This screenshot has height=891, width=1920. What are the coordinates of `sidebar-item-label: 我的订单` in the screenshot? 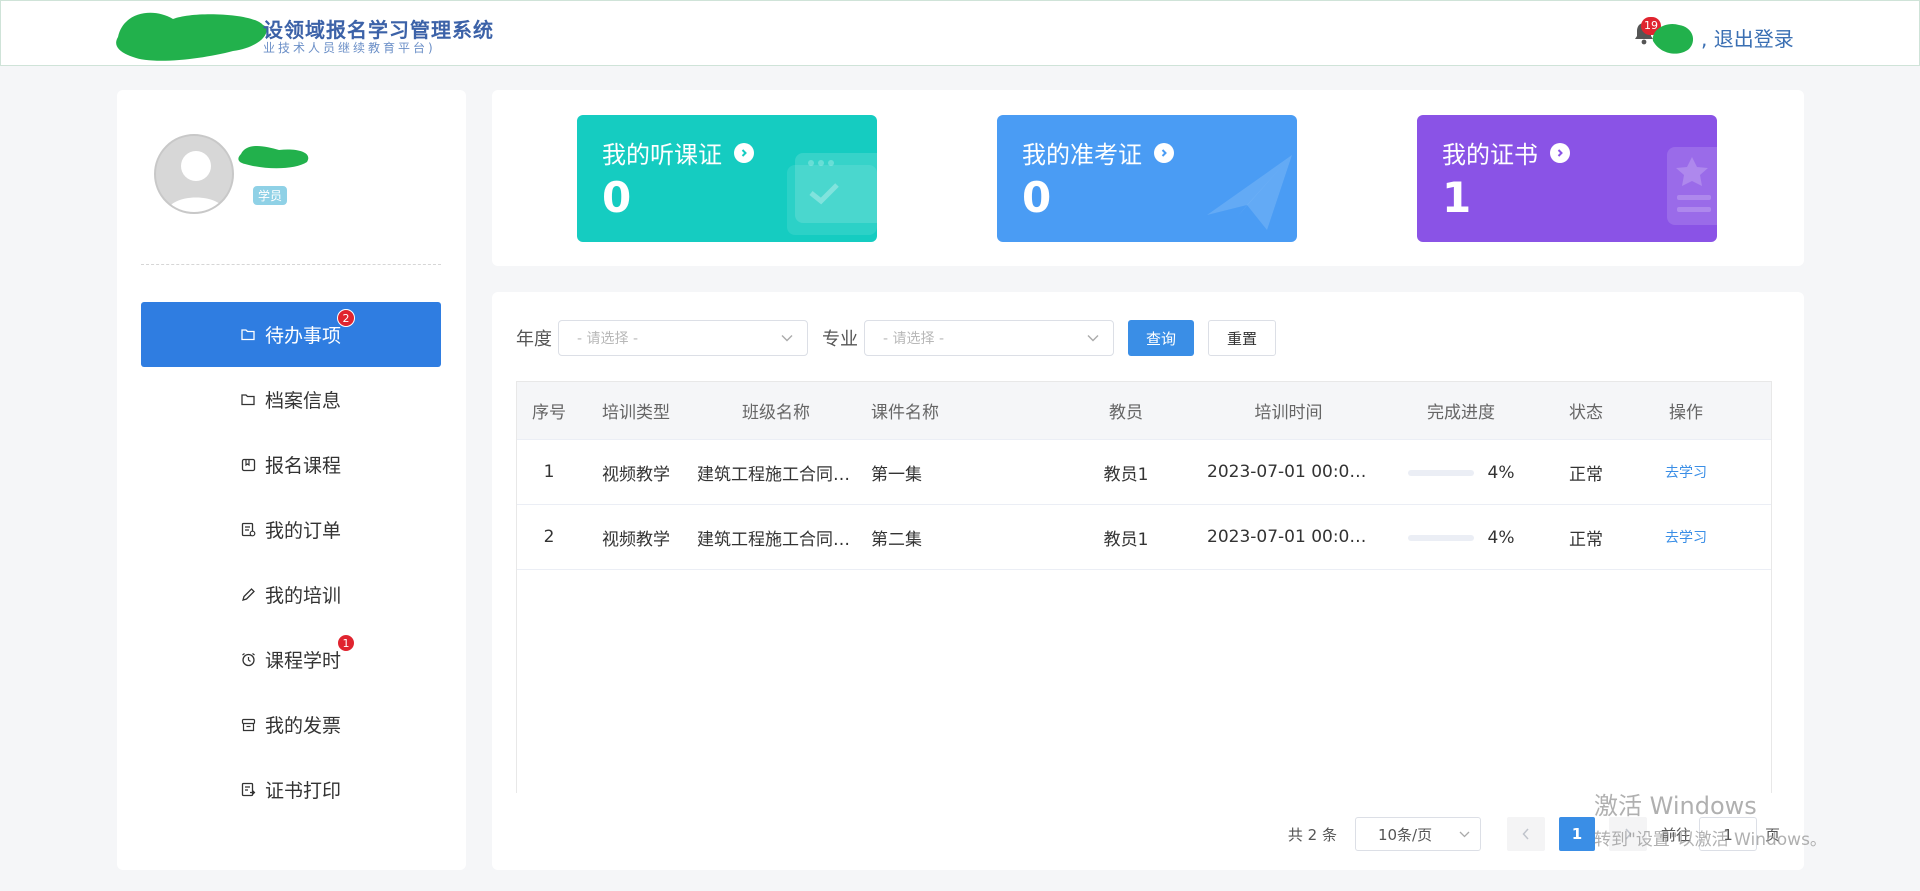 It's located at (302, 531).